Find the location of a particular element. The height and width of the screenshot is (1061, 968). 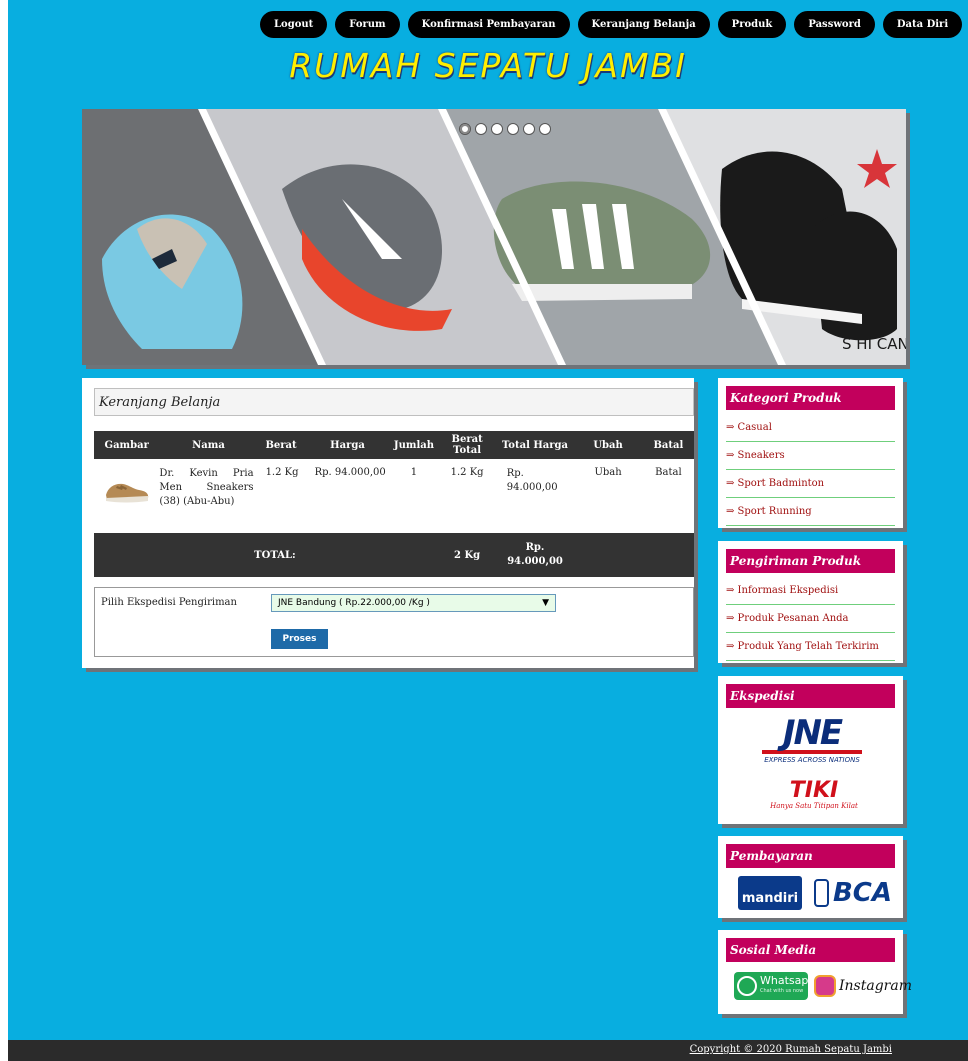

col-batal: Batal is located at coordinates (668, 445).